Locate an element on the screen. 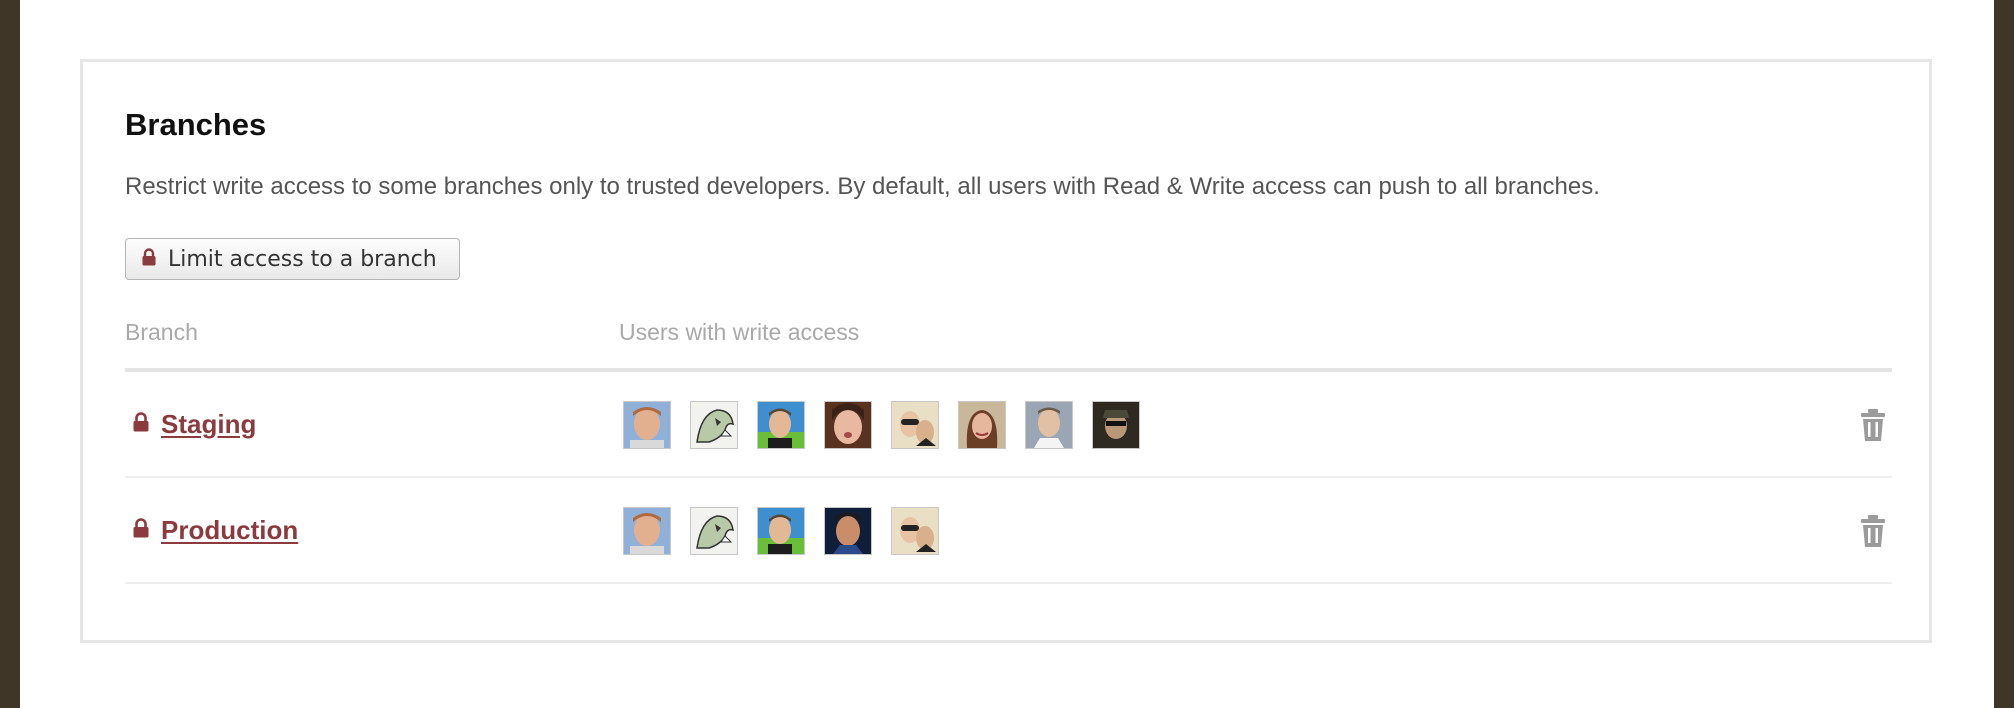  section-title: Branches is located at coordinates (196, 124).